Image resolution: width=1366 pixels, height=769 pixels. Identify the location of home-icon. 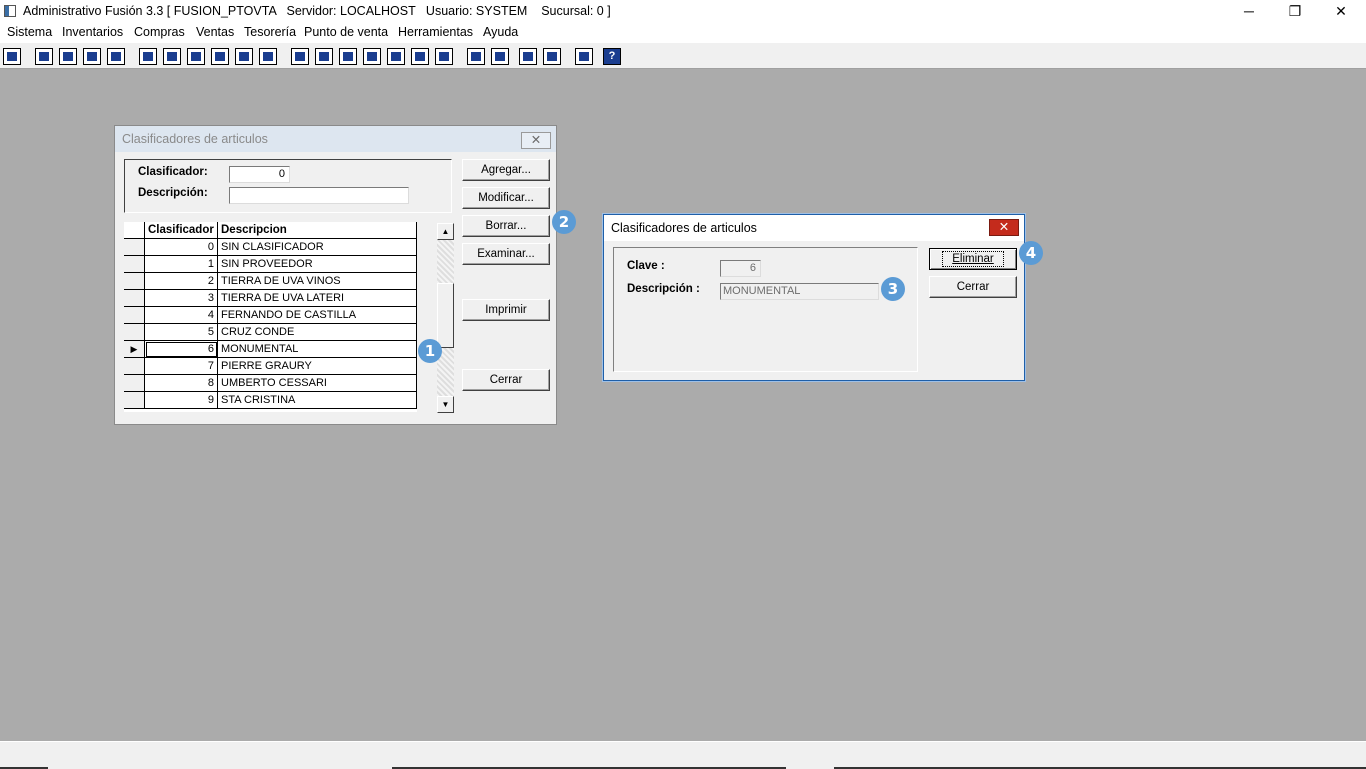
(476, 56).